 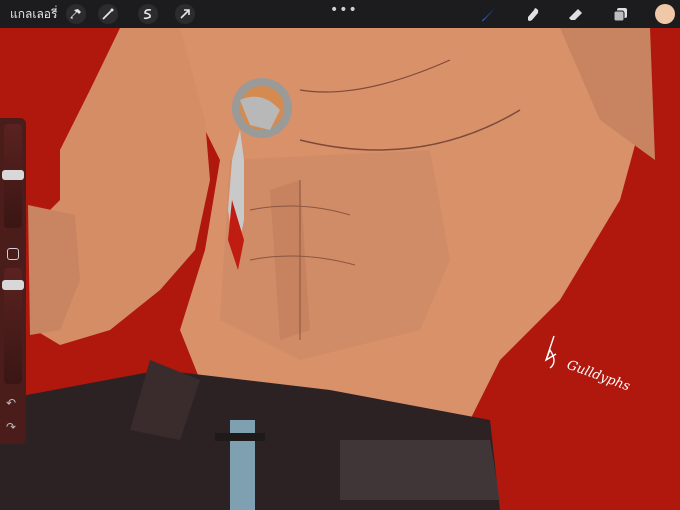 I want to click on opacity-knob, so click(x=13, y=285).